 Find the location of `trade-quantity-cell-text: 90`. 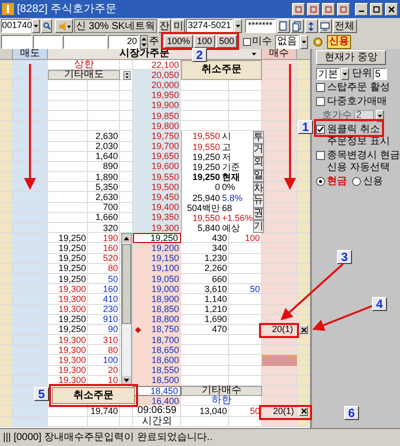

trade-quantity-cell-text: 90 is located at coordinates (112, 330).